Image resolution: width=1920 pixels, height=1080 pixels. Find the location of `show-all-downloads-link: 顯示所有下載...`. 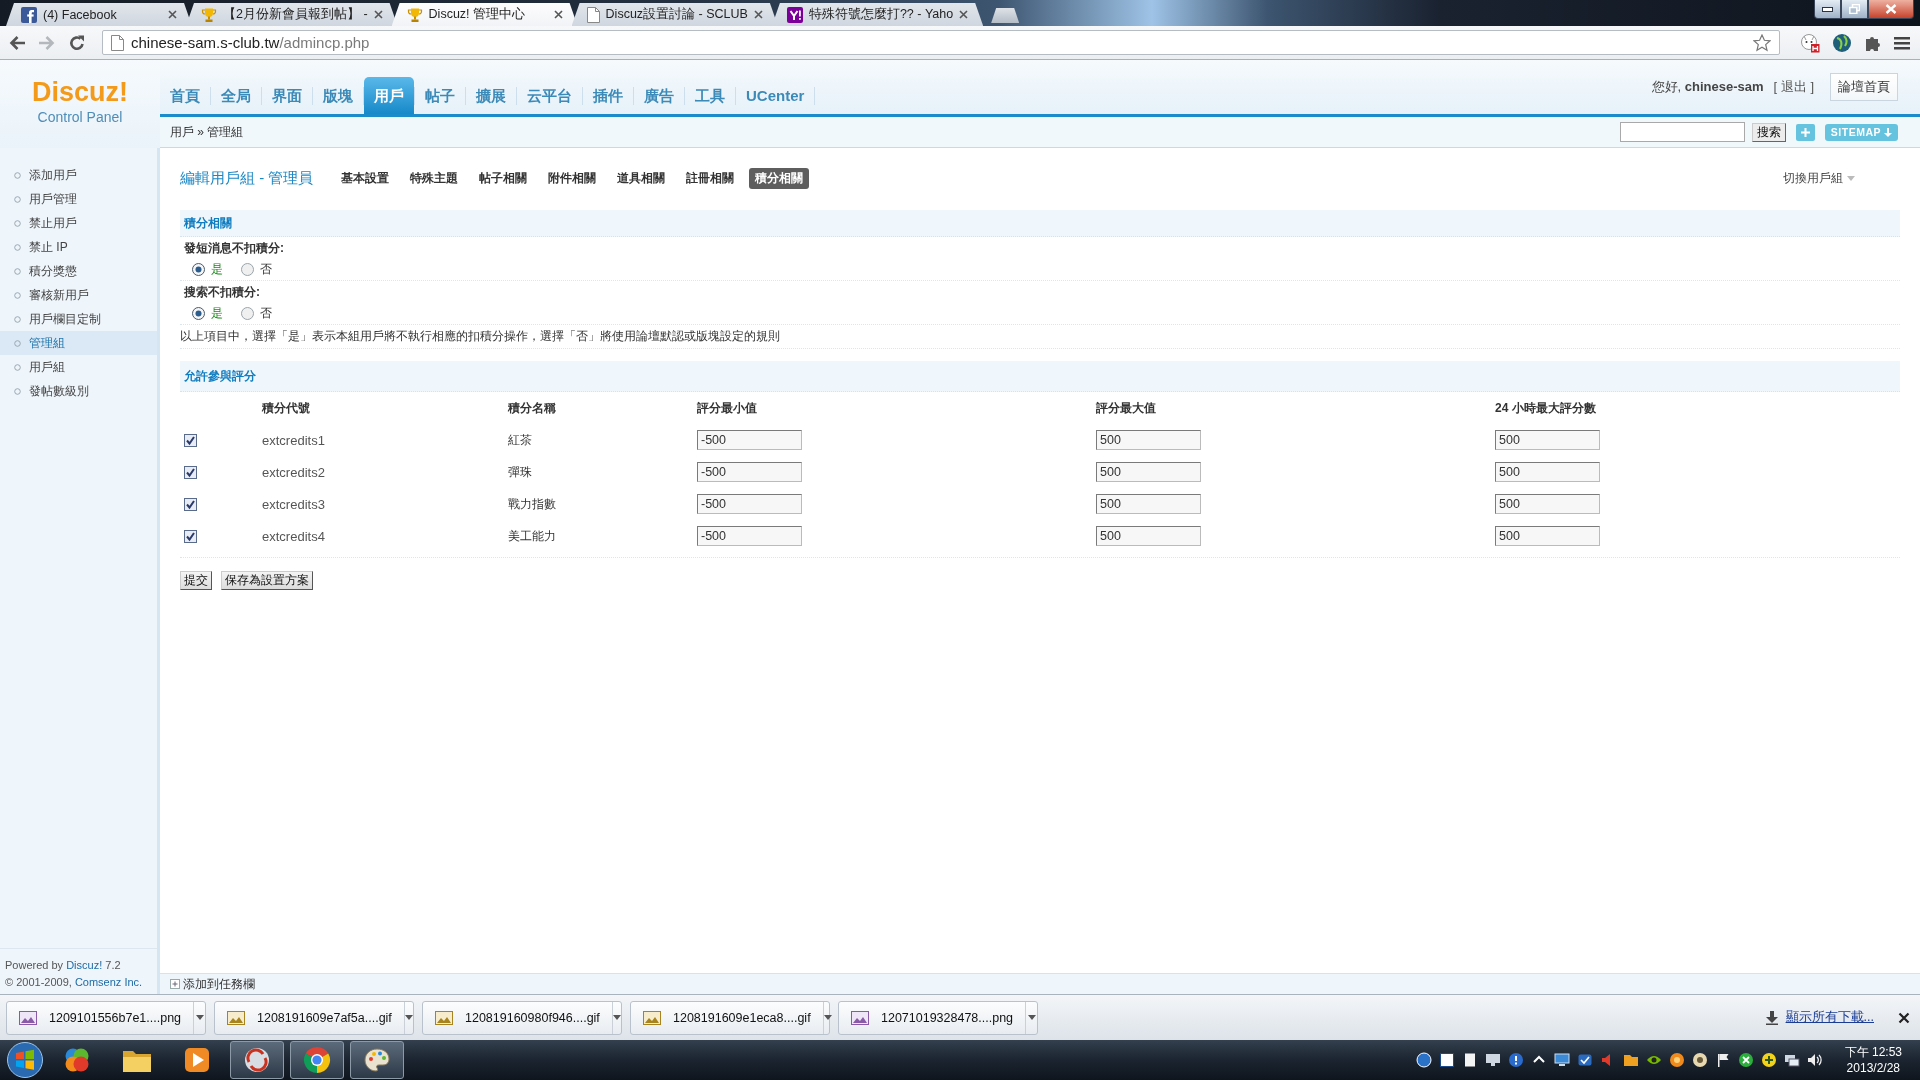

show-all-downloads-link: 顯示所有下載... is located at coordinates (1829, 1017).